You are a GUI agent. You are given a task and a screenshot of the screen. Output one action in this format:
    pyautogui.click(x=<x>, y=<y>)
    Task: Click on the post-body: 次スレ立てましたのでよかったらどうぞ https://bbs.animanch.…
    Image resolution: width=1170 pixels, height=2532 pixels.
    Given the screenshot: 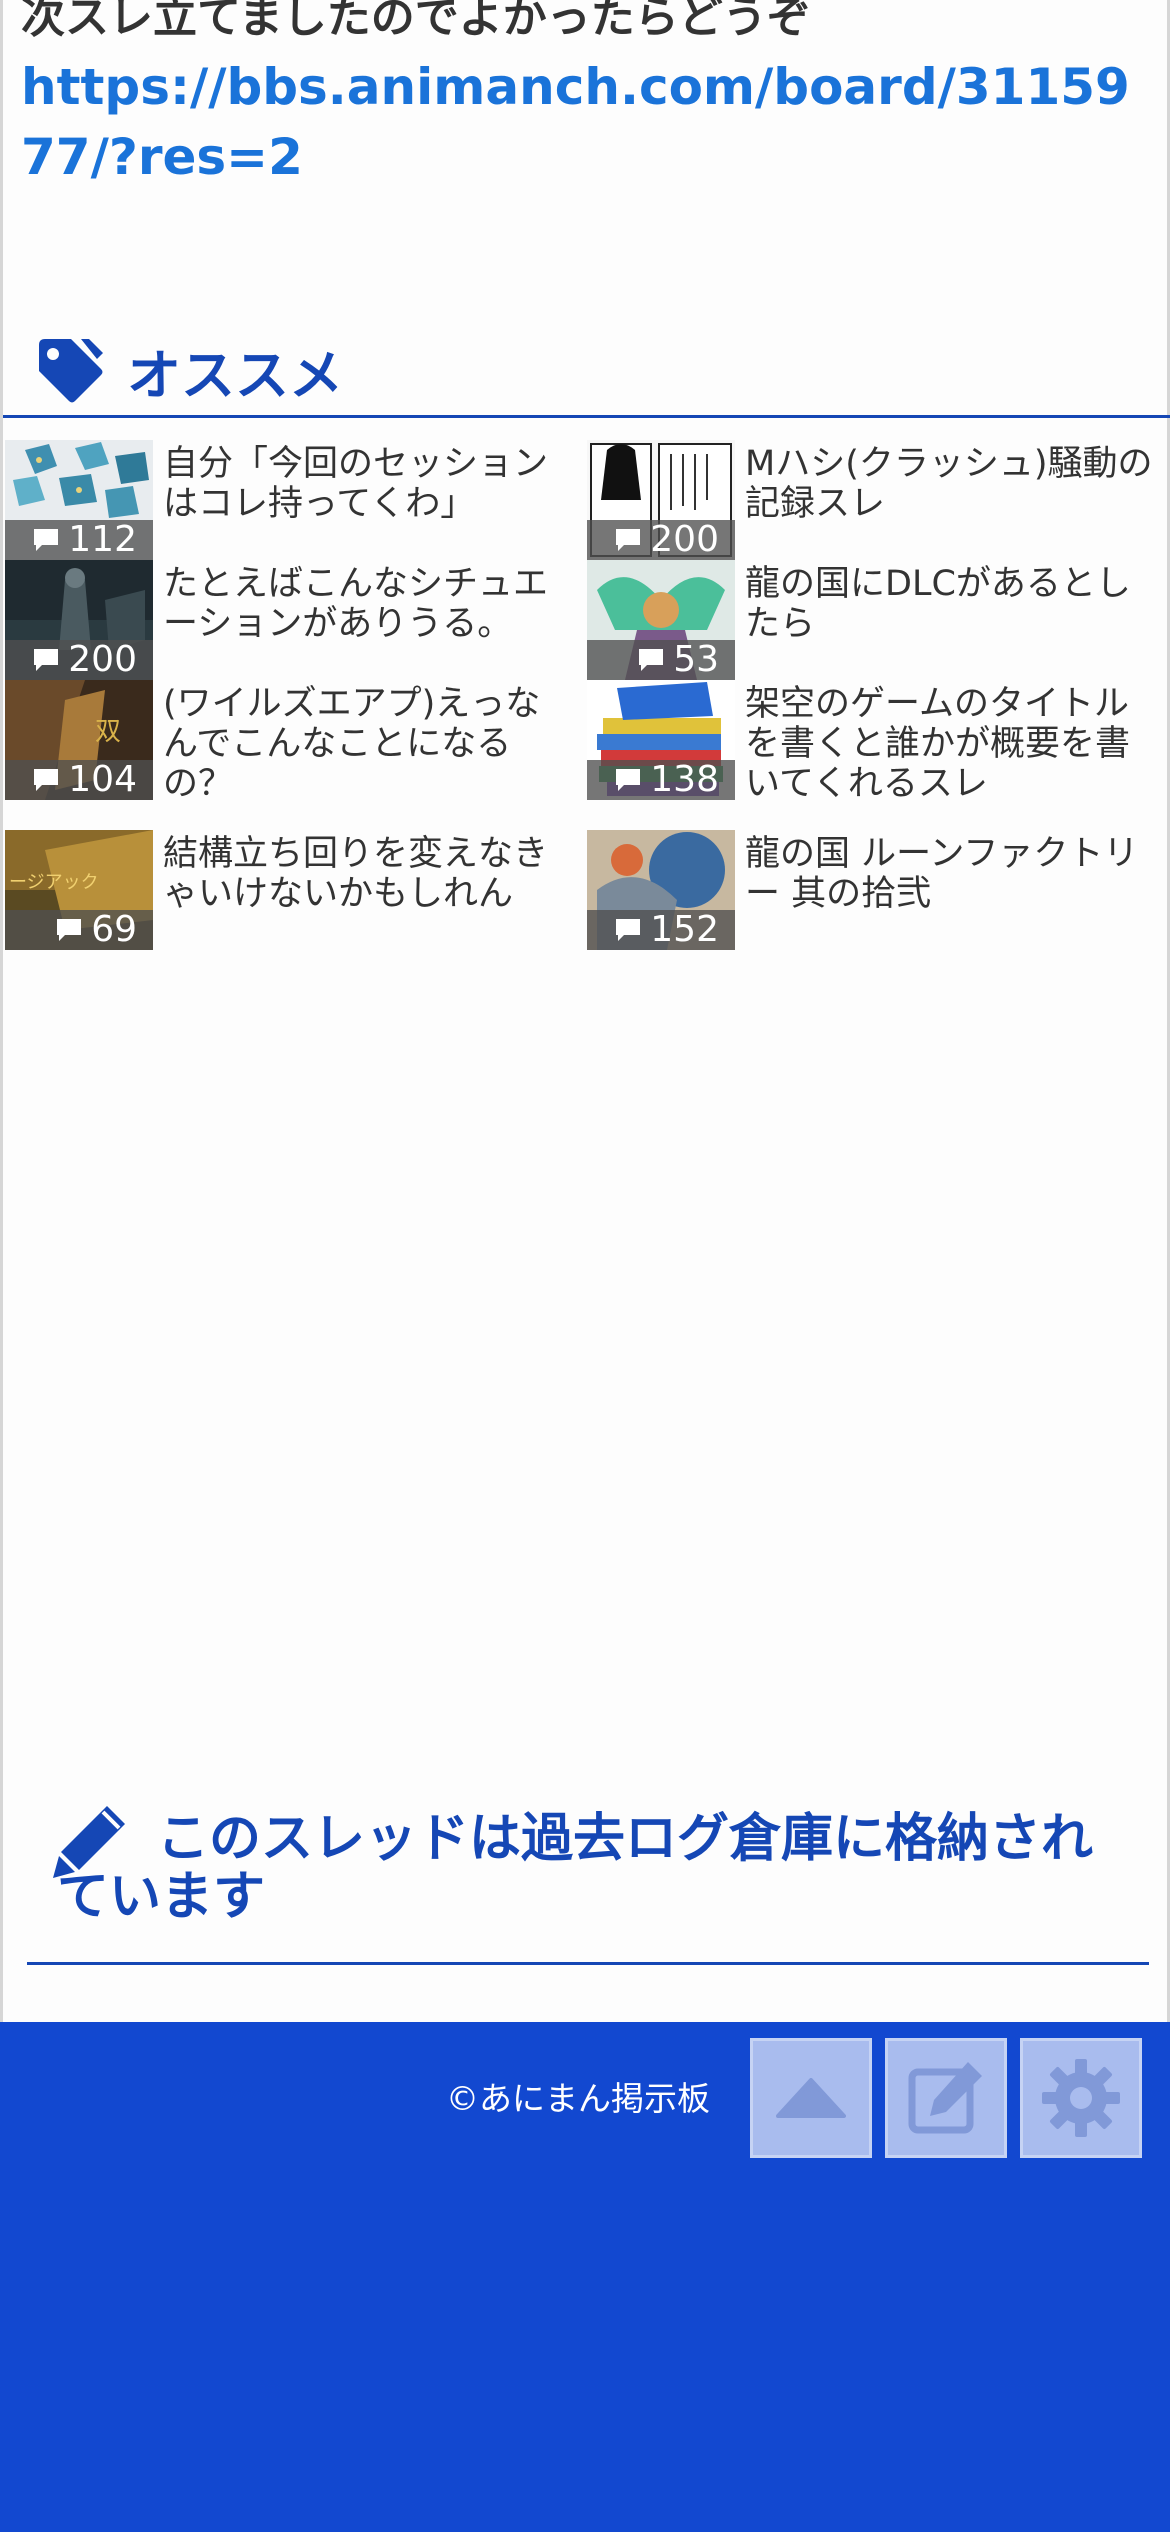 What is the action you would take?
    pyautogui.click(x=591, y=96)
    